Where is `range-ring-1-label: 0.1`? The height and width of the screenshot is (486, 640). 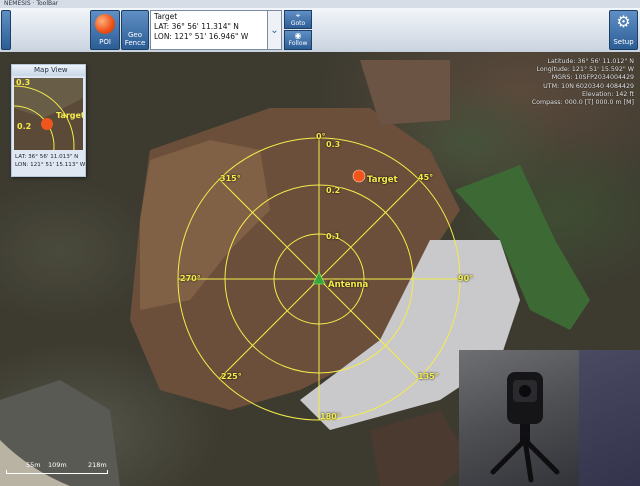
range-ring-1-label: 0.1 is located at coordinates (333, 236).